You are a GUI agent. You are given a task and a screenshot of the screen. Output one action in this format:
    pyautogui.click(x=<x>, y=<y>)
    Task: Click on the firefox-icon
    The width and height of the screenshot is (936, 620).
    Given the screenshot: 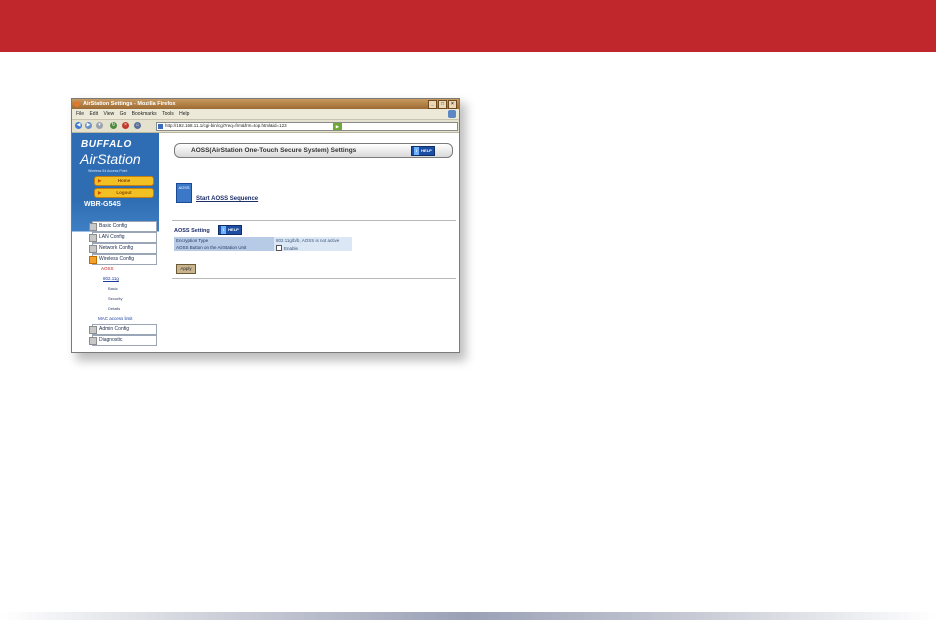 What is the action you would take?
    pyautogui.click(x=77, y=104)
    